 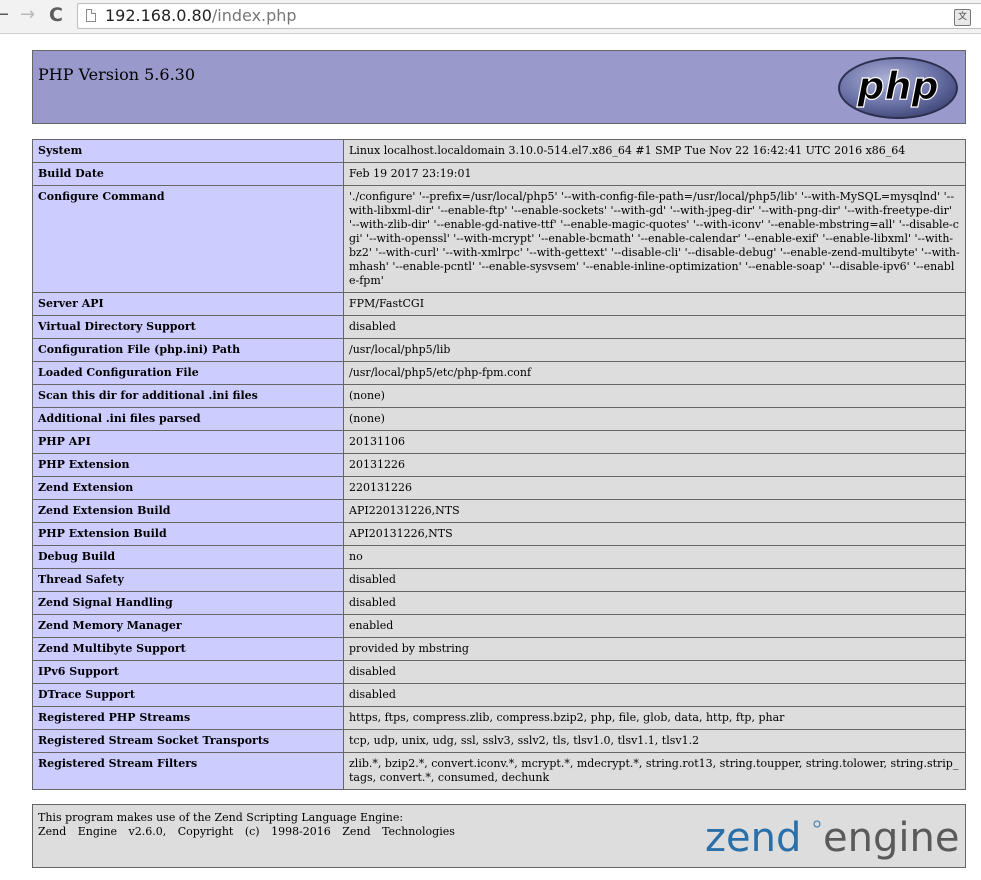 What do you see at coordinates (654, 373) in the screenshot?
I see `row-value: /usr/local/php5/etc/php-fpm.conf` at bounding box center [654, 373].